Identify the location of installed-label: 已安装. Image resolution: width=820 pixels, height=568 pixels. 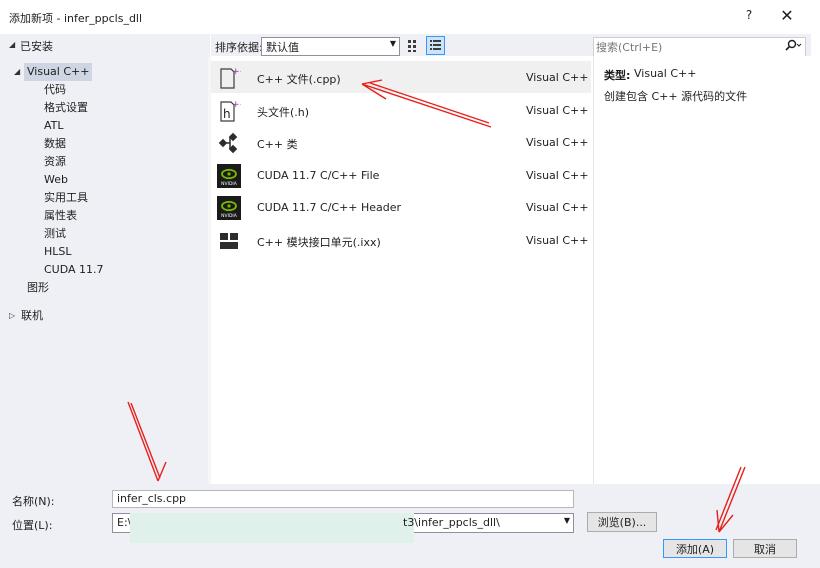
(36, 46).